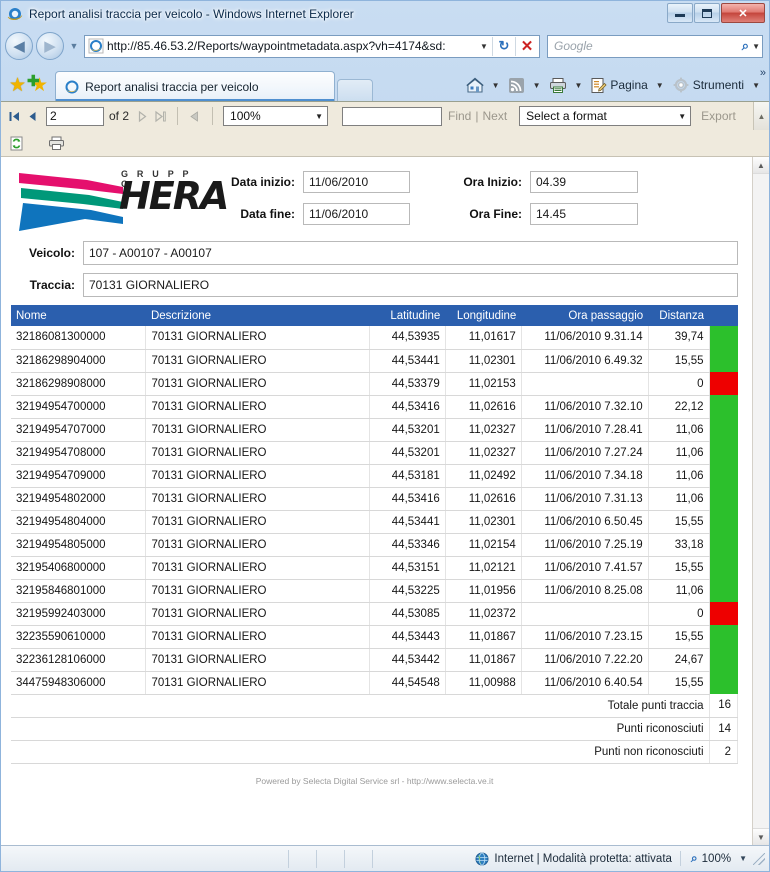 The width and height of the screenshot is (770, 872). I want to click on command-bar-overflow-icon: », so click(763, 73).